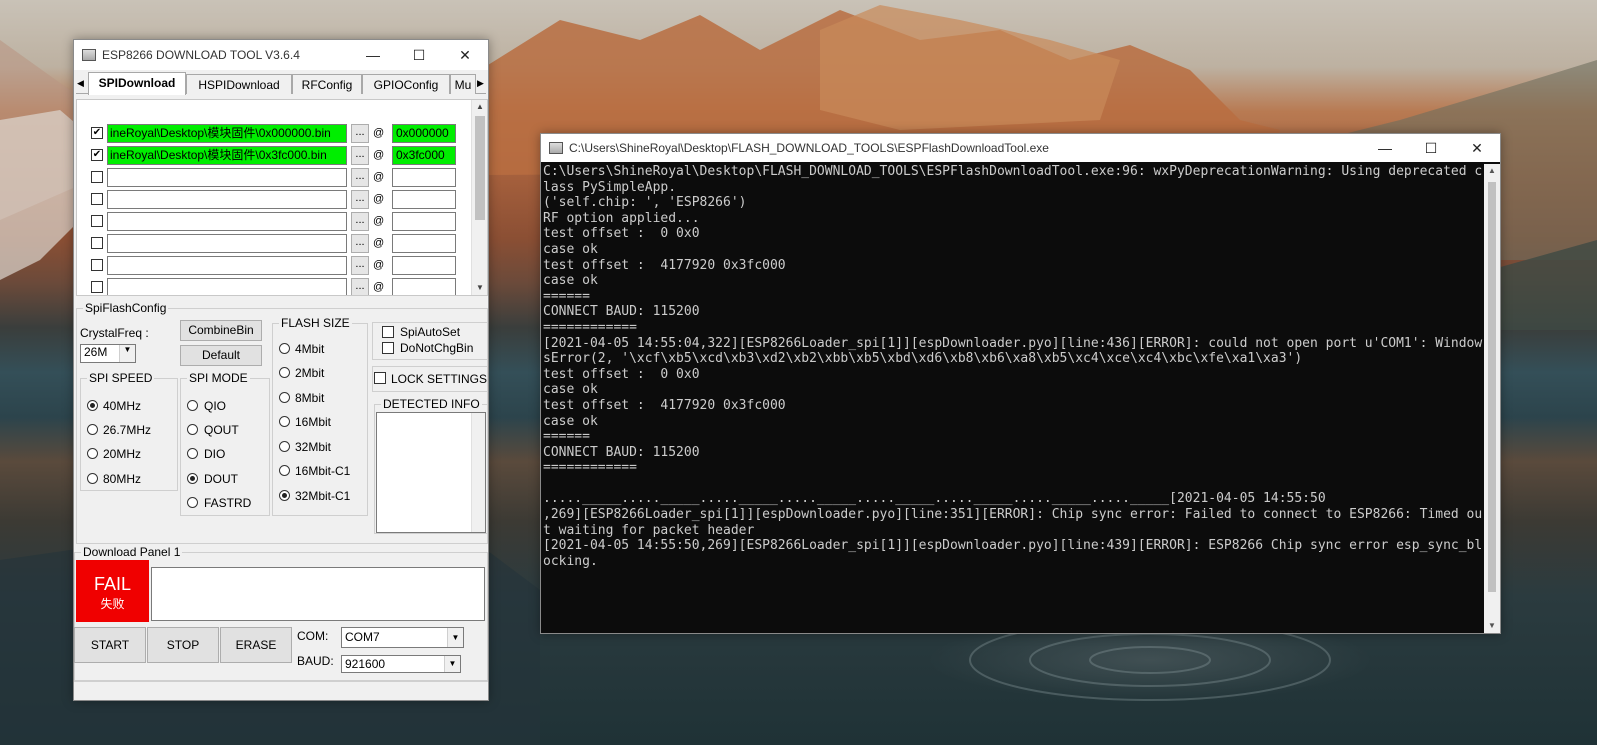 The height and width of the screenshot is (745, 1597). I want to click on tab-scroll-left-icon: ◀, so click(80, 83).